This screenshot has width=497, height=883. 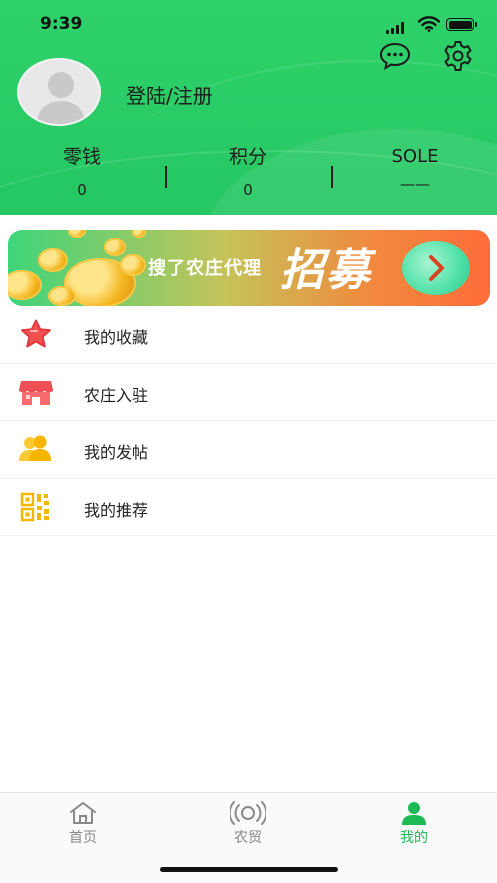 What do you see at coordinates (83, 813) in the screenshot?
I see `home-icon` at bounding box center [83, 813].